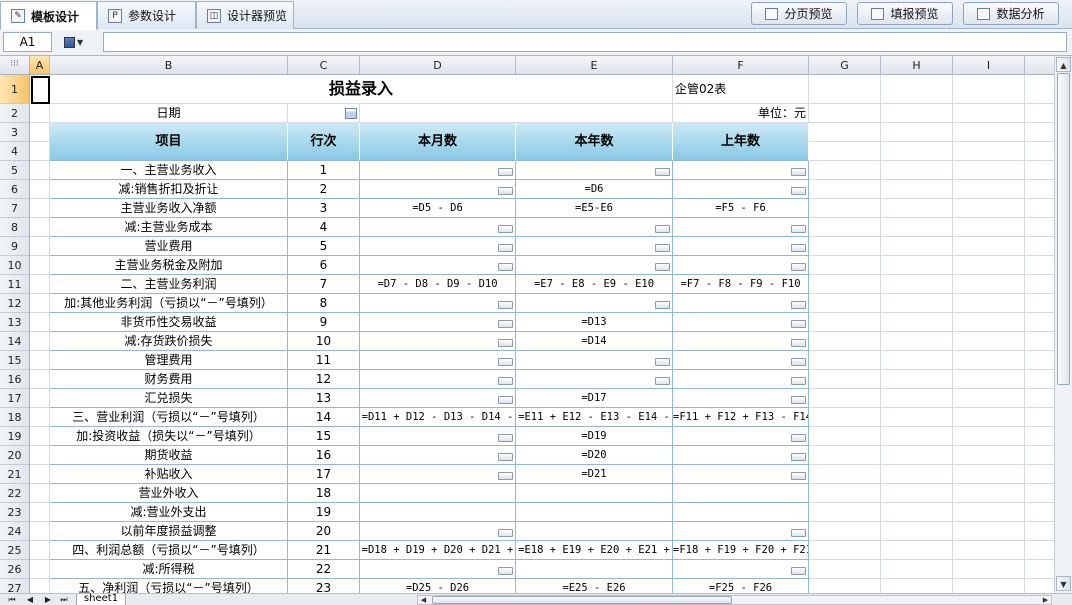  What do you see at coordinates (1063, 64) in the screenshot?
I see `scroll-up-icon: ▲` at bounding box center [1063, 64].